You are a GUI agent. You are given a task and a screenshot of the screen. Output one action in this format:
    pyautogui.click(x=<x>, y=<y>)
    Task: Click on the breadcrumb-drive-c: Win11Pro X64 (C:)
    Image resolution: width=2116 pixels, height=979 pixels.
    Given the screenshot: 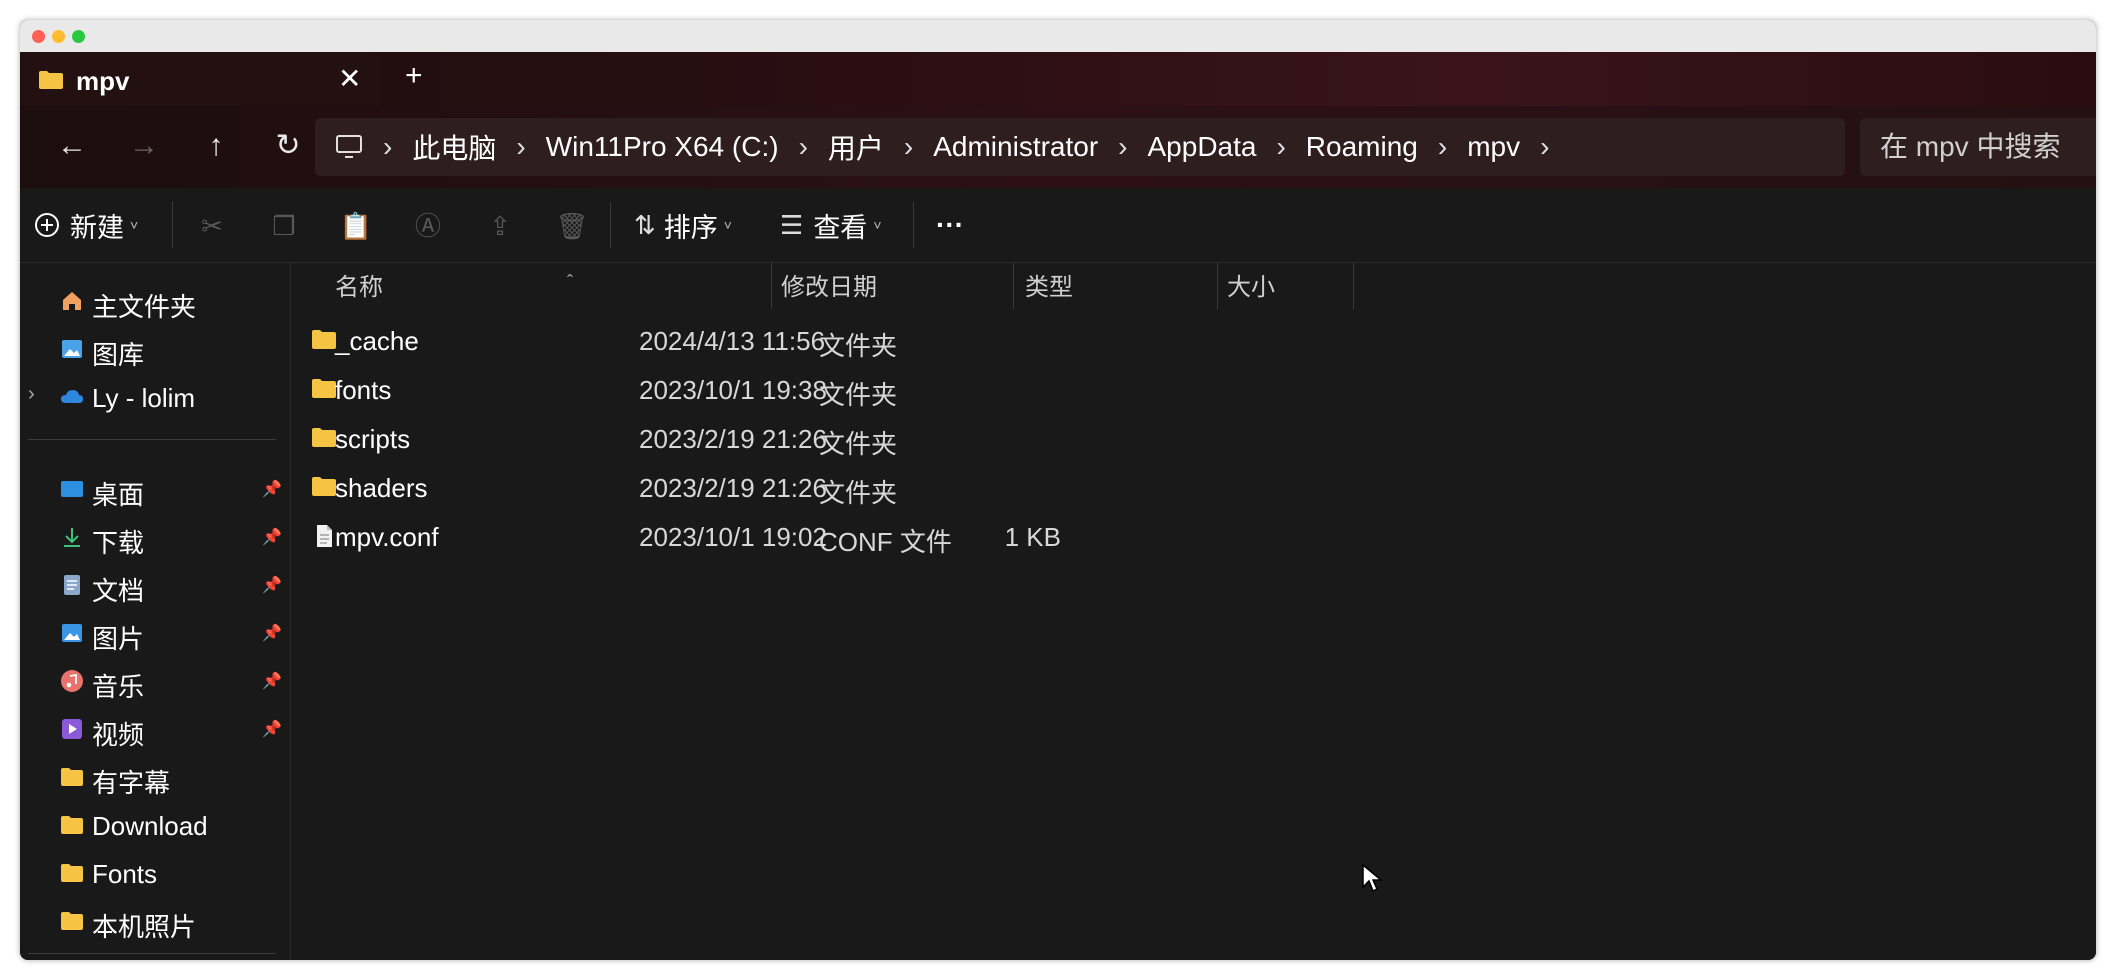 What is the action you would take?
    pyautogui.click(x=662, y=147)
    